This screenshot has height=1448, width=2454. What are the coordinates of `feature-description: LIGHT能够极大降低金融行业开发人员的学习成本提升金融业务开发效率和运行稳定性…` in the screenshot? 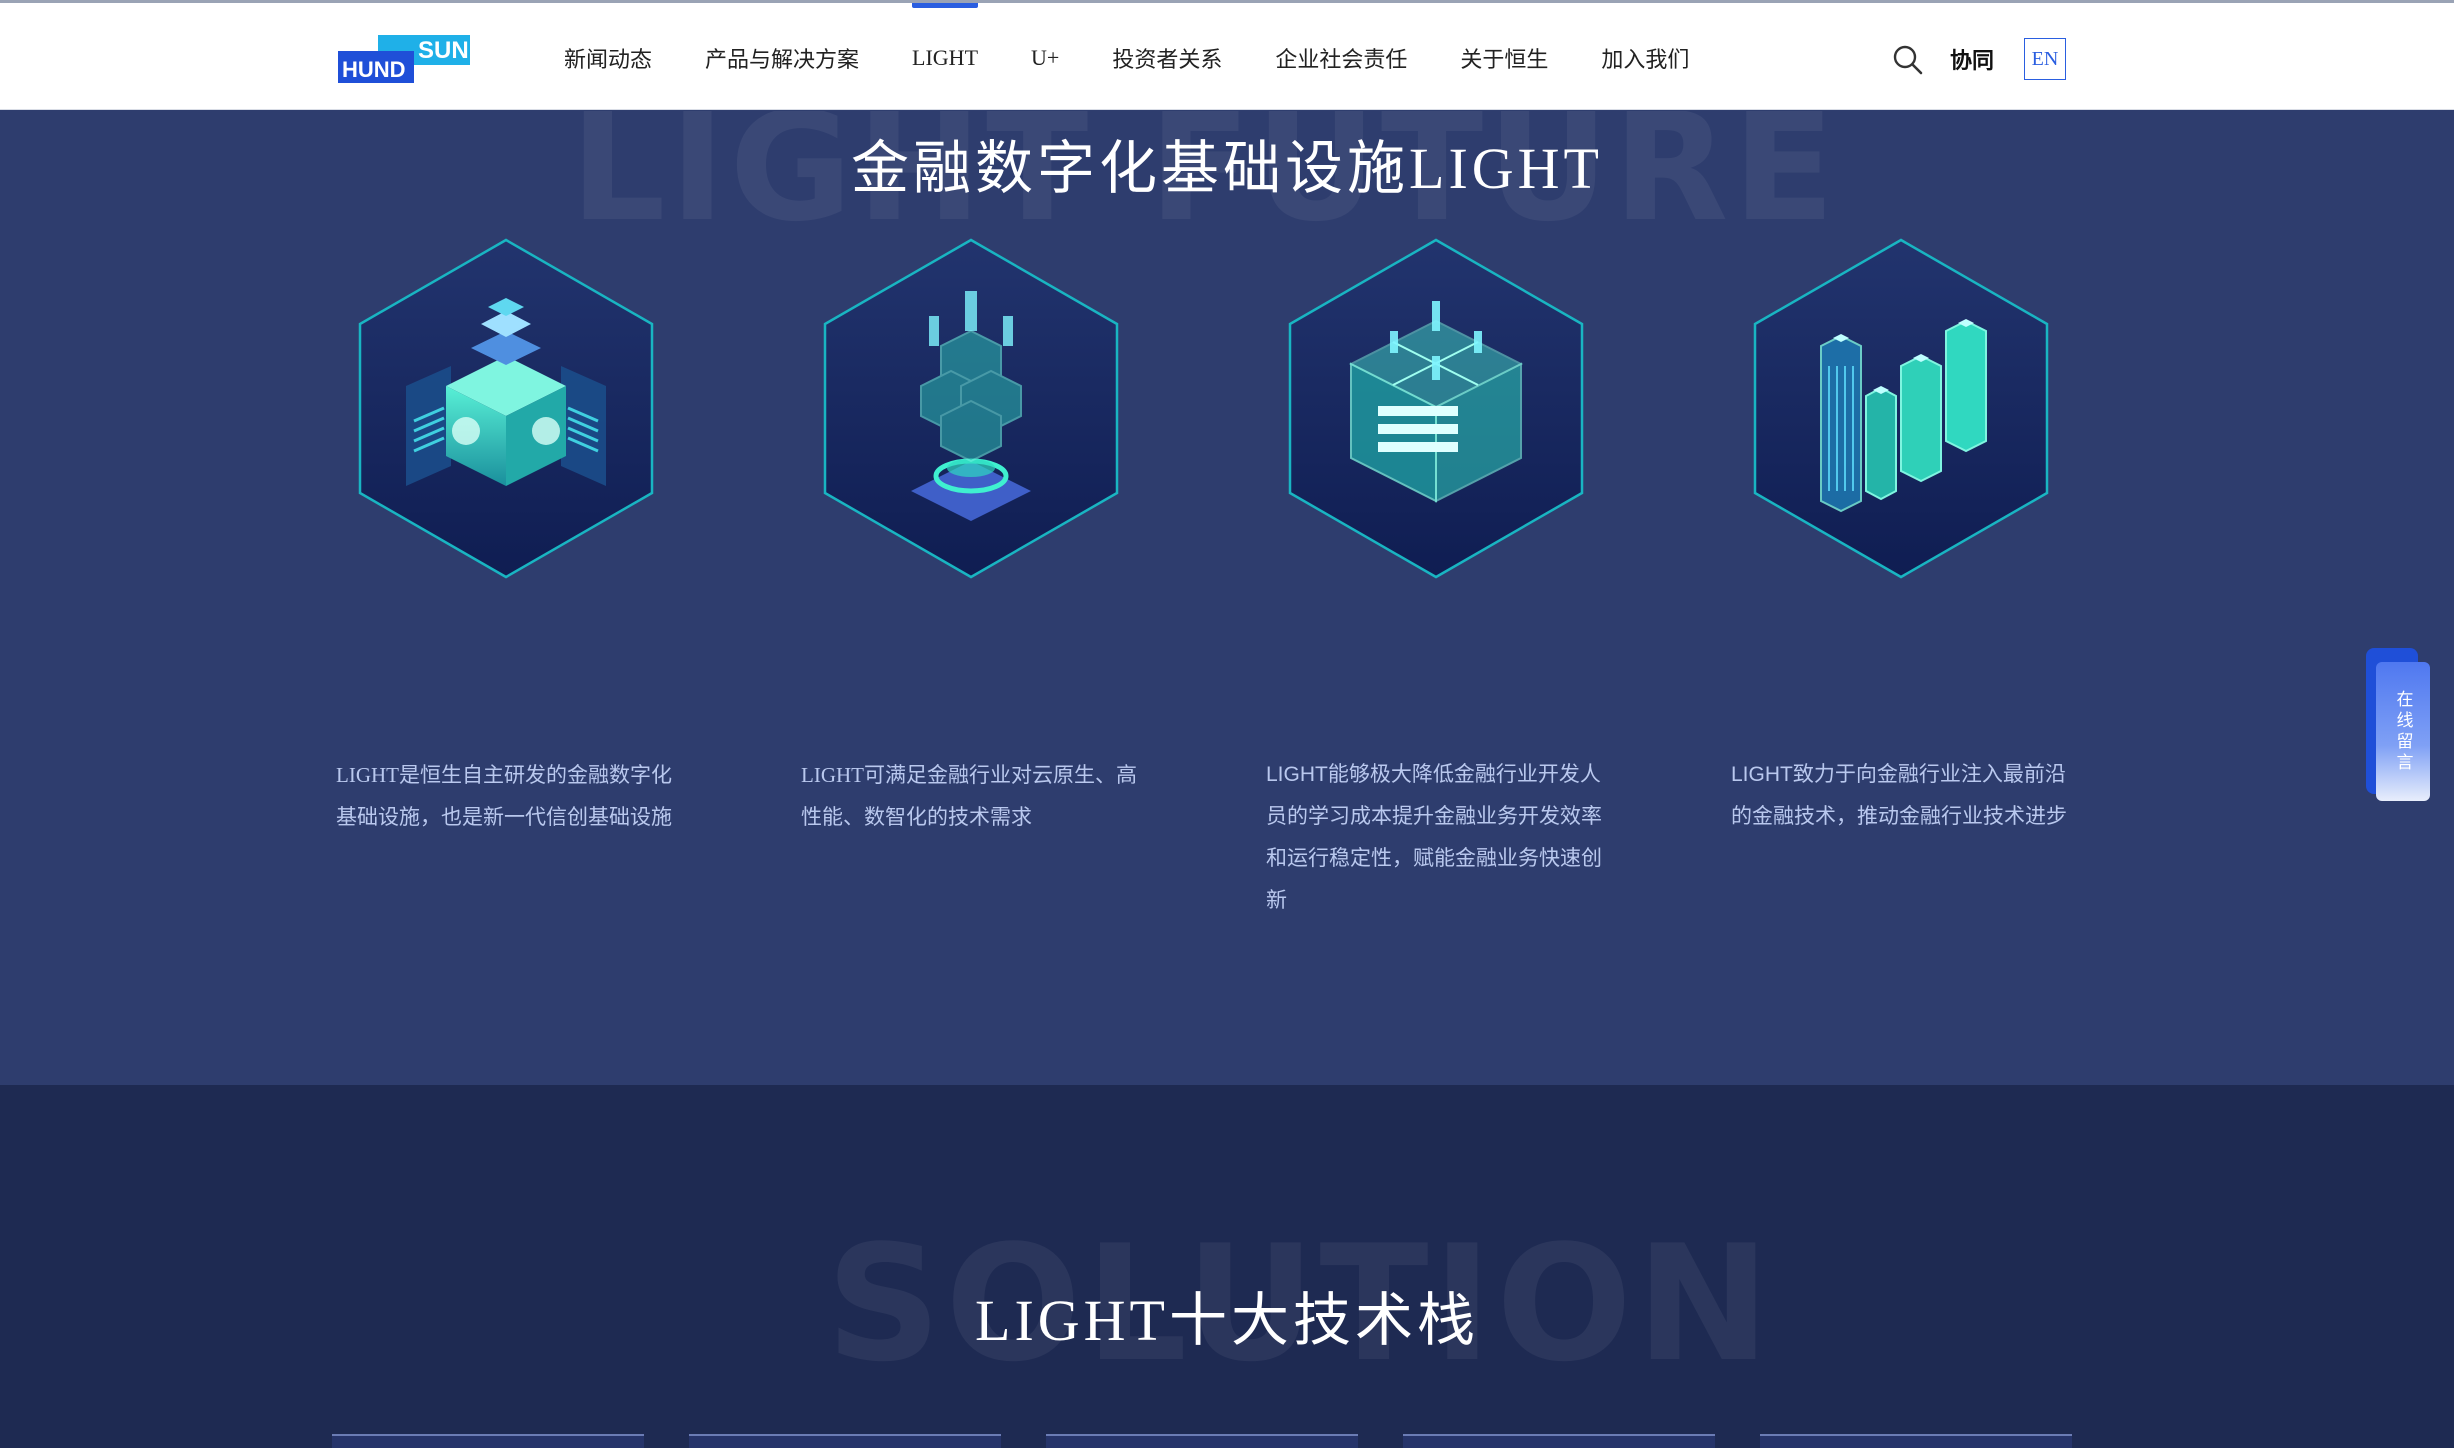 It's located at (1434, 837).